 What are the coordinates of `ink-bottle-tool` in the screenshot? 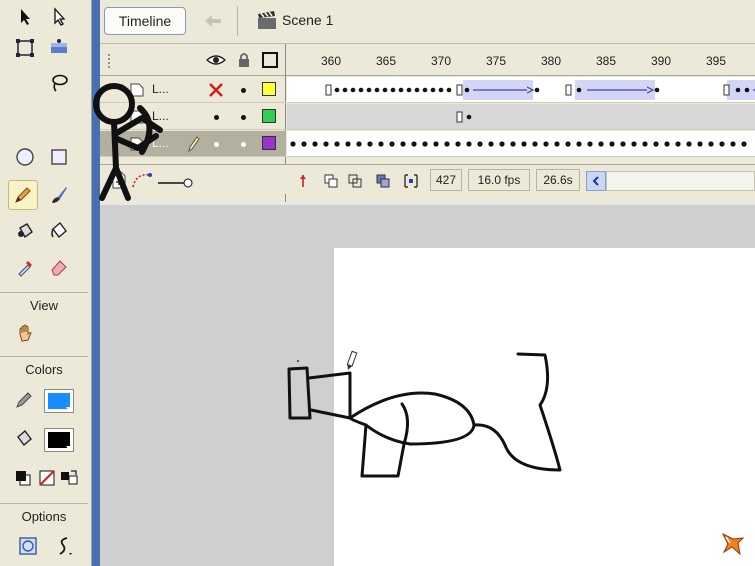 It's located at (25, 231).